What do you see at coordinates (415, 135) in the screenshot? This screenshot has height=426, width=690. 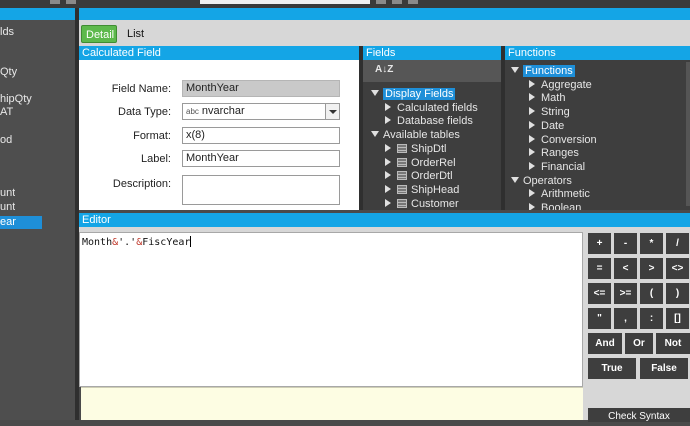 I see `tree-node: Available tables` at bounding box center [415, 135].